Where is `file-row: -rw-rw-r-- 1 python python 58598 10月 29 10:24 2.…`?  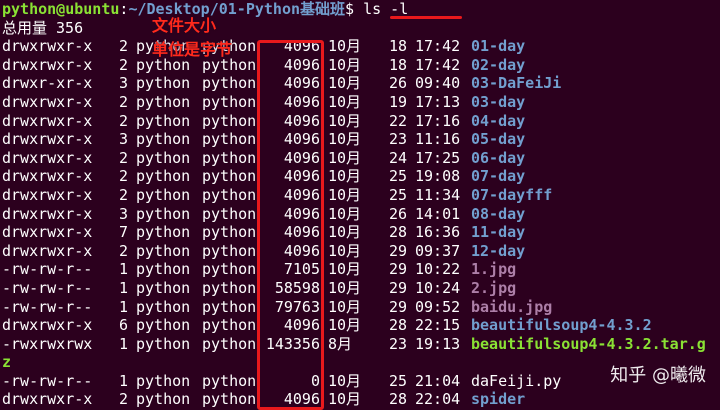 file-row: -rw-rw-r-- 1 python python 58598 10月 29 10:24 2.… is located at coordinates (360, 288).